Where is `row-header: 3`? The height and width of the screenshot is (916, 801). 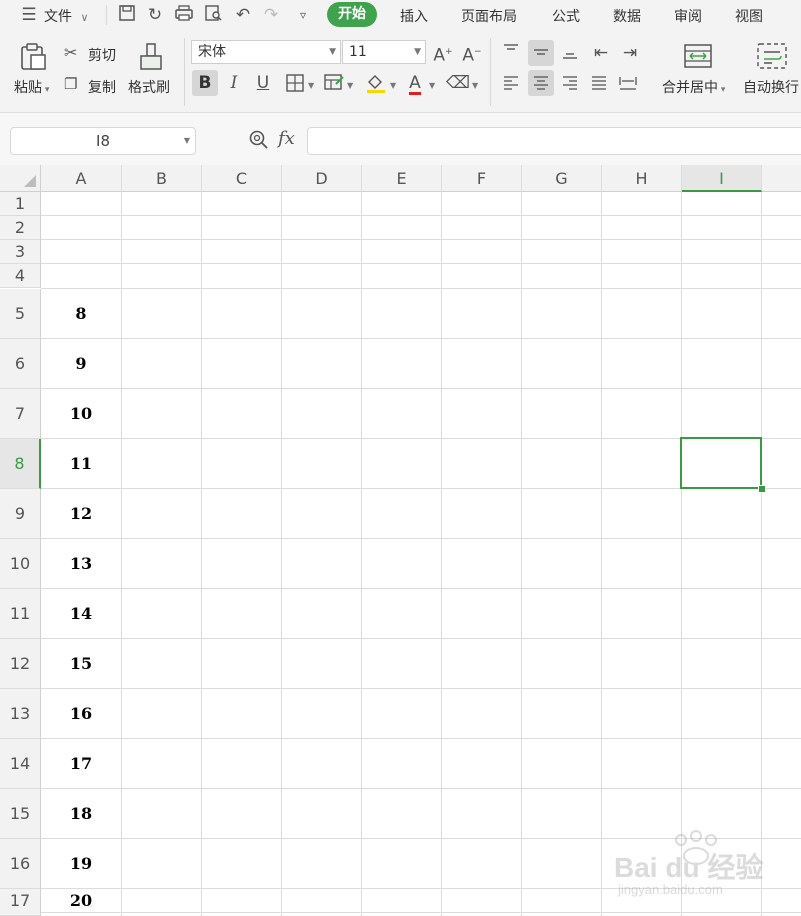 row-header: 3 is located at coordinates (20, 252).